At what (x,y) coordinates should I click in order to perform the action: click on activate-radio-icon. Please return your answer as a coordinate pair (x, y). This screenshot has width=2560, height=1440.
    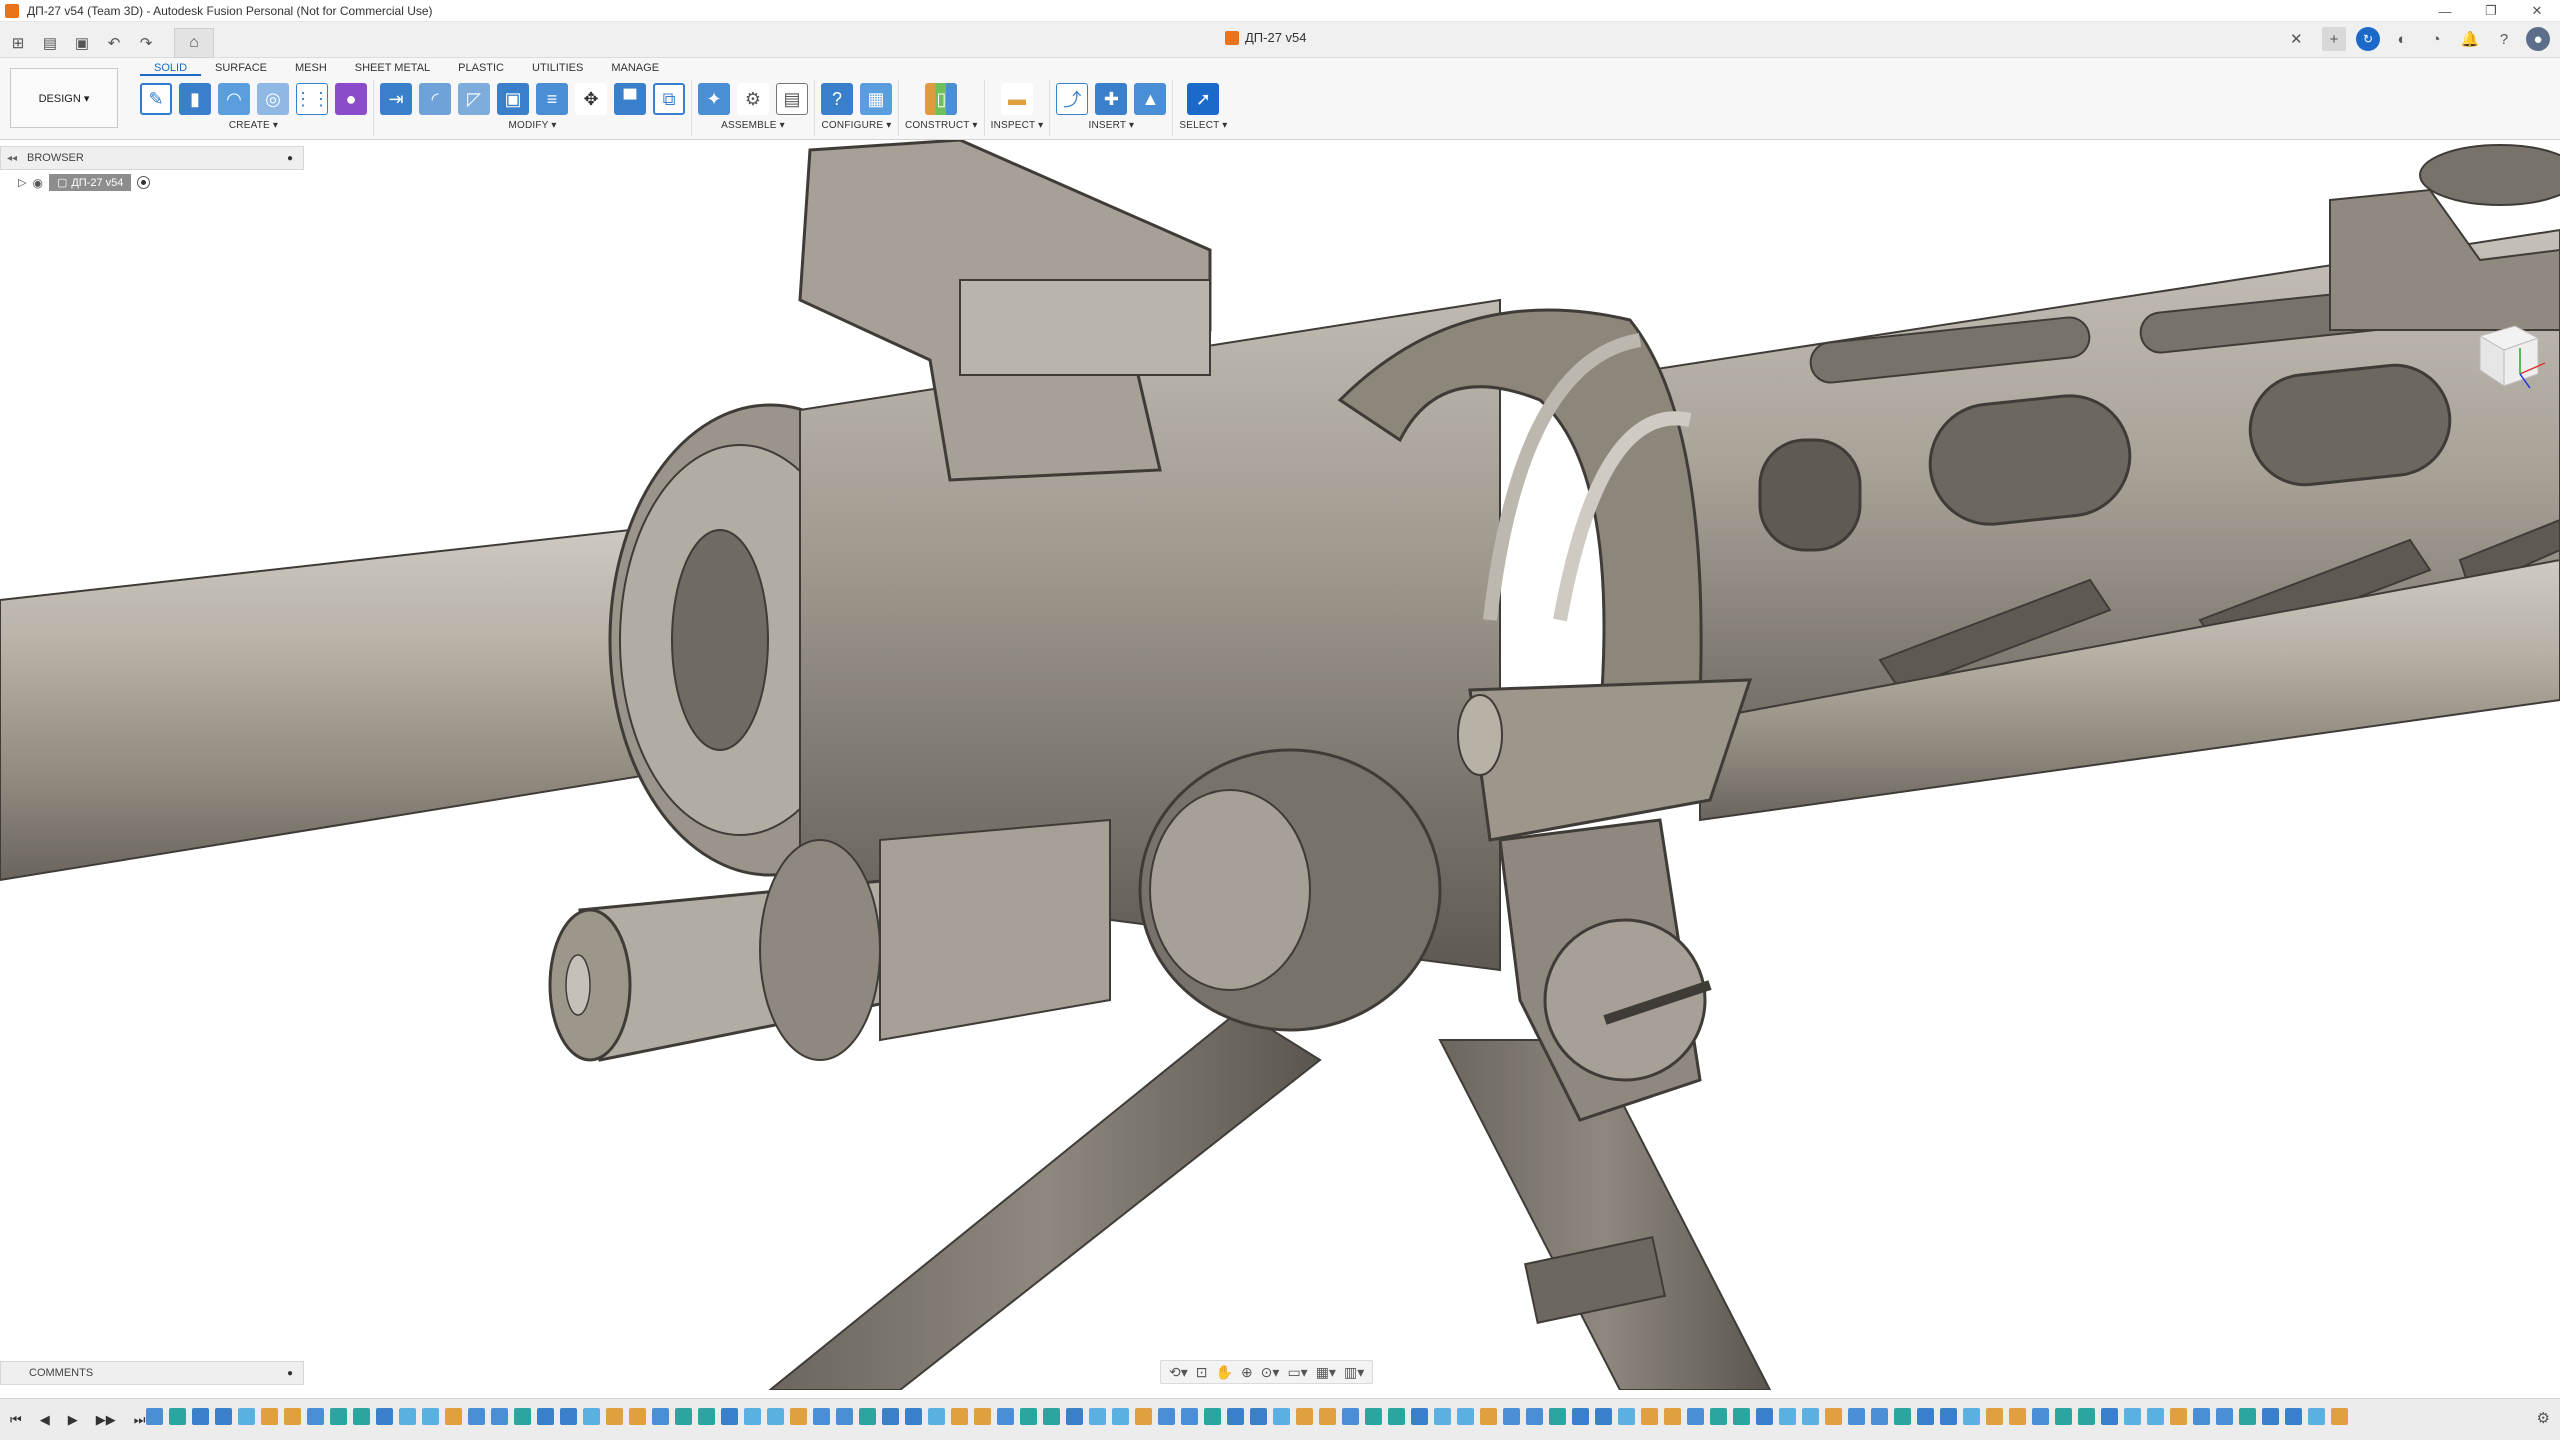
    Looking at the image, I should click on (144, 182).